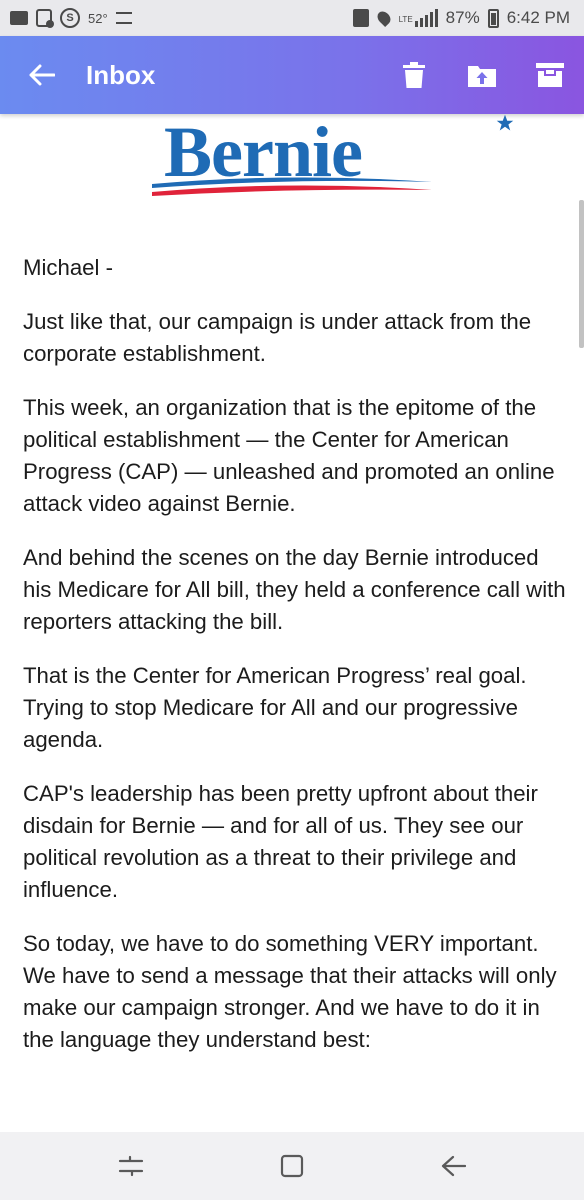 This screenshot has height=1200, width=584. I want to click on home-icon, so click(292, 1166).